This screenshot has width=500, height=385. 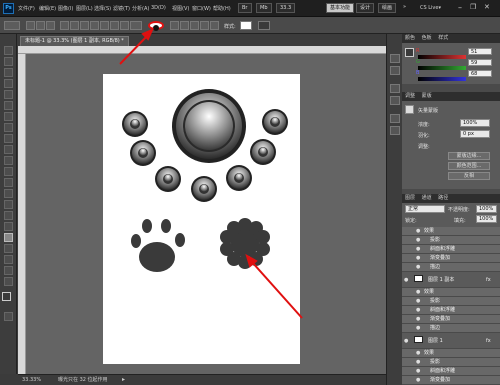 I want to click on polygon-icon, so click(x=114, y=25).